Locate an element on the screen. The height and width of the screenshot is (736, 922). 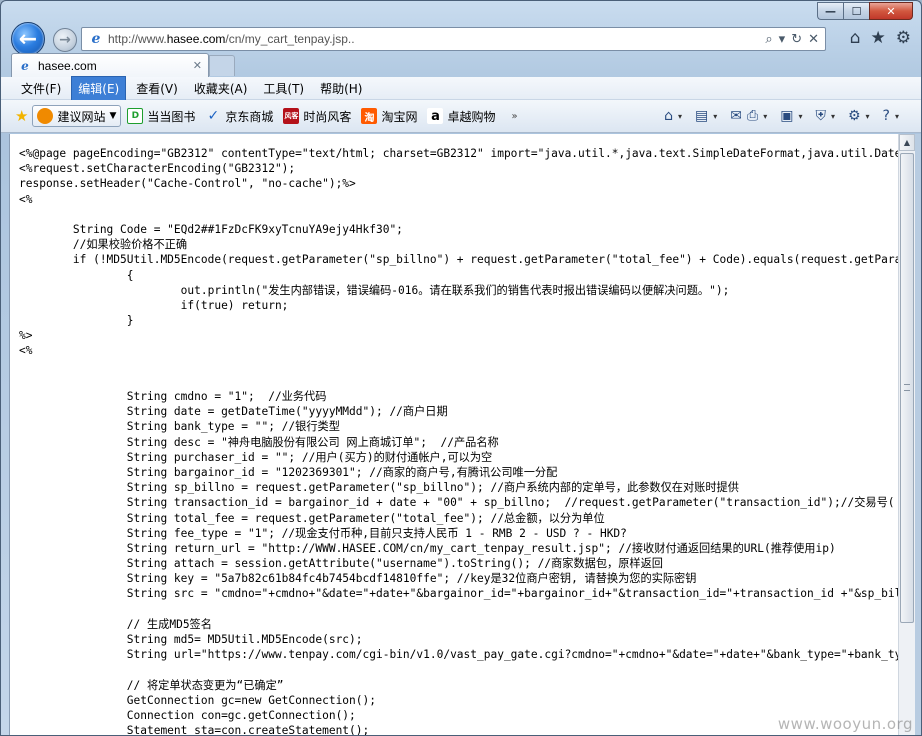
refresh-icon: ↻ is located at coordinates (796, 39).